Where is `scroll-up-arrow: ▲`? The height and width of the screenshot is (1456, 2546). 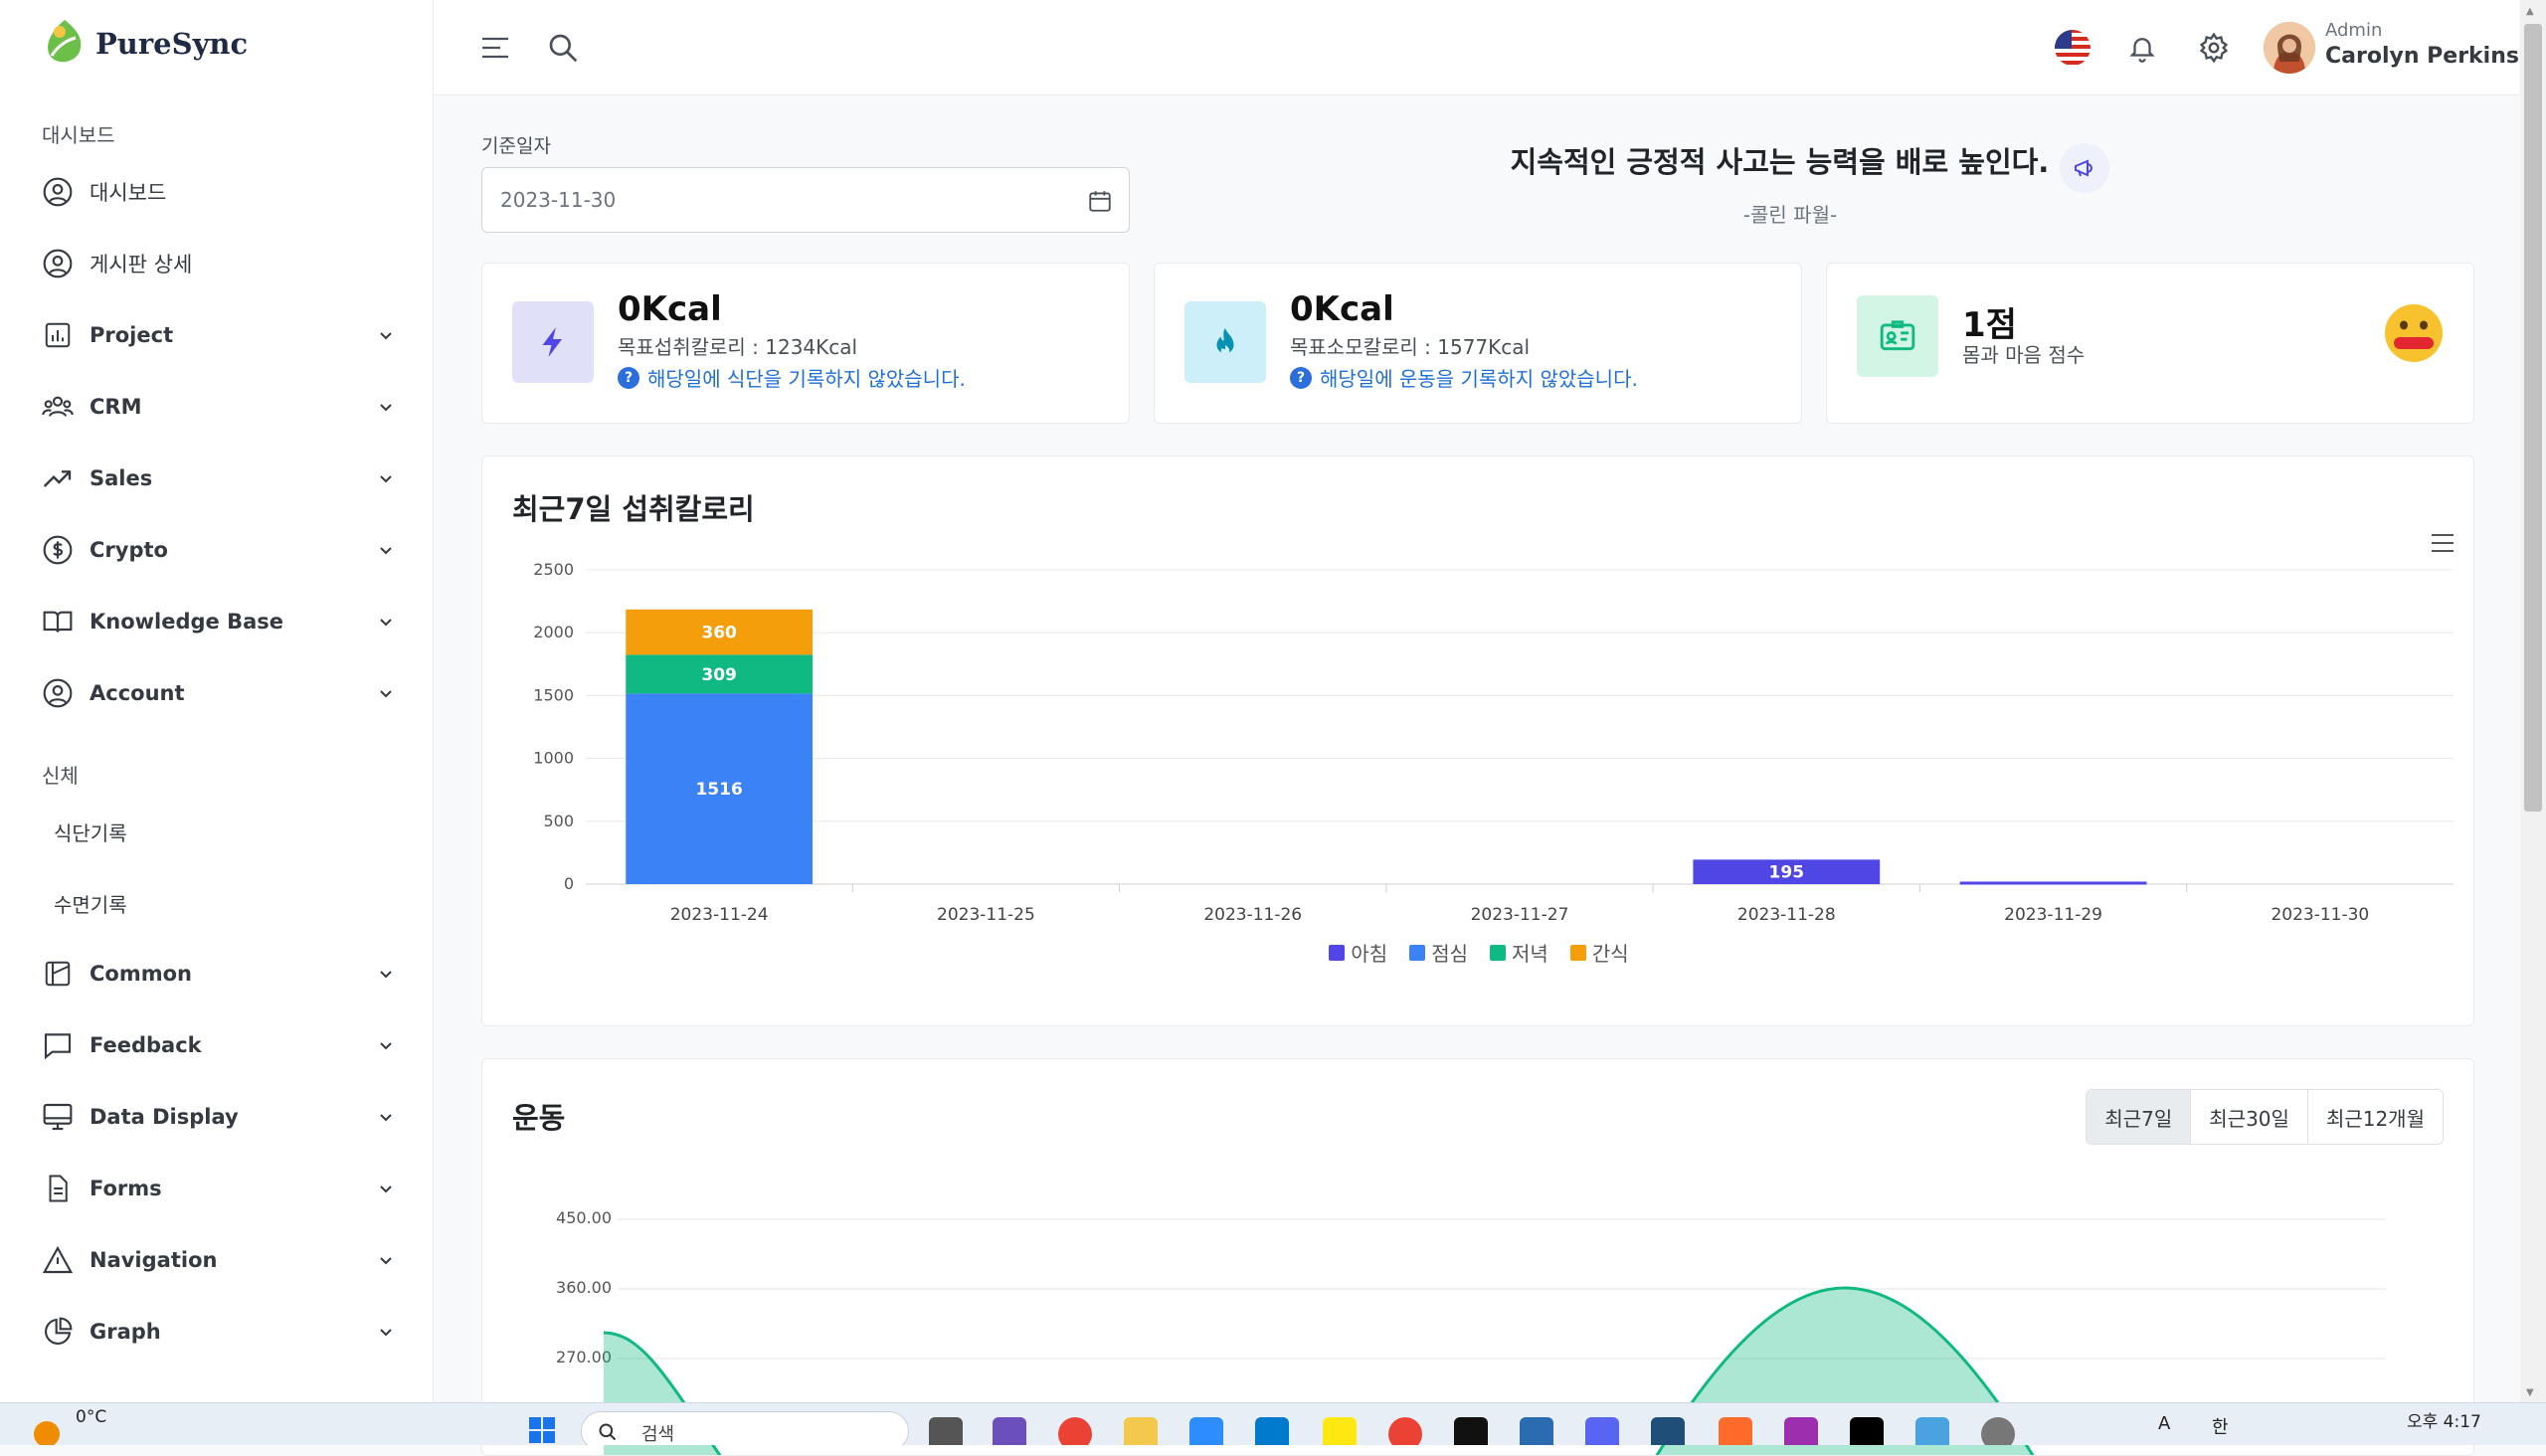
scroll-up-arrow: ▲ is located at coordinates (2530, 11).